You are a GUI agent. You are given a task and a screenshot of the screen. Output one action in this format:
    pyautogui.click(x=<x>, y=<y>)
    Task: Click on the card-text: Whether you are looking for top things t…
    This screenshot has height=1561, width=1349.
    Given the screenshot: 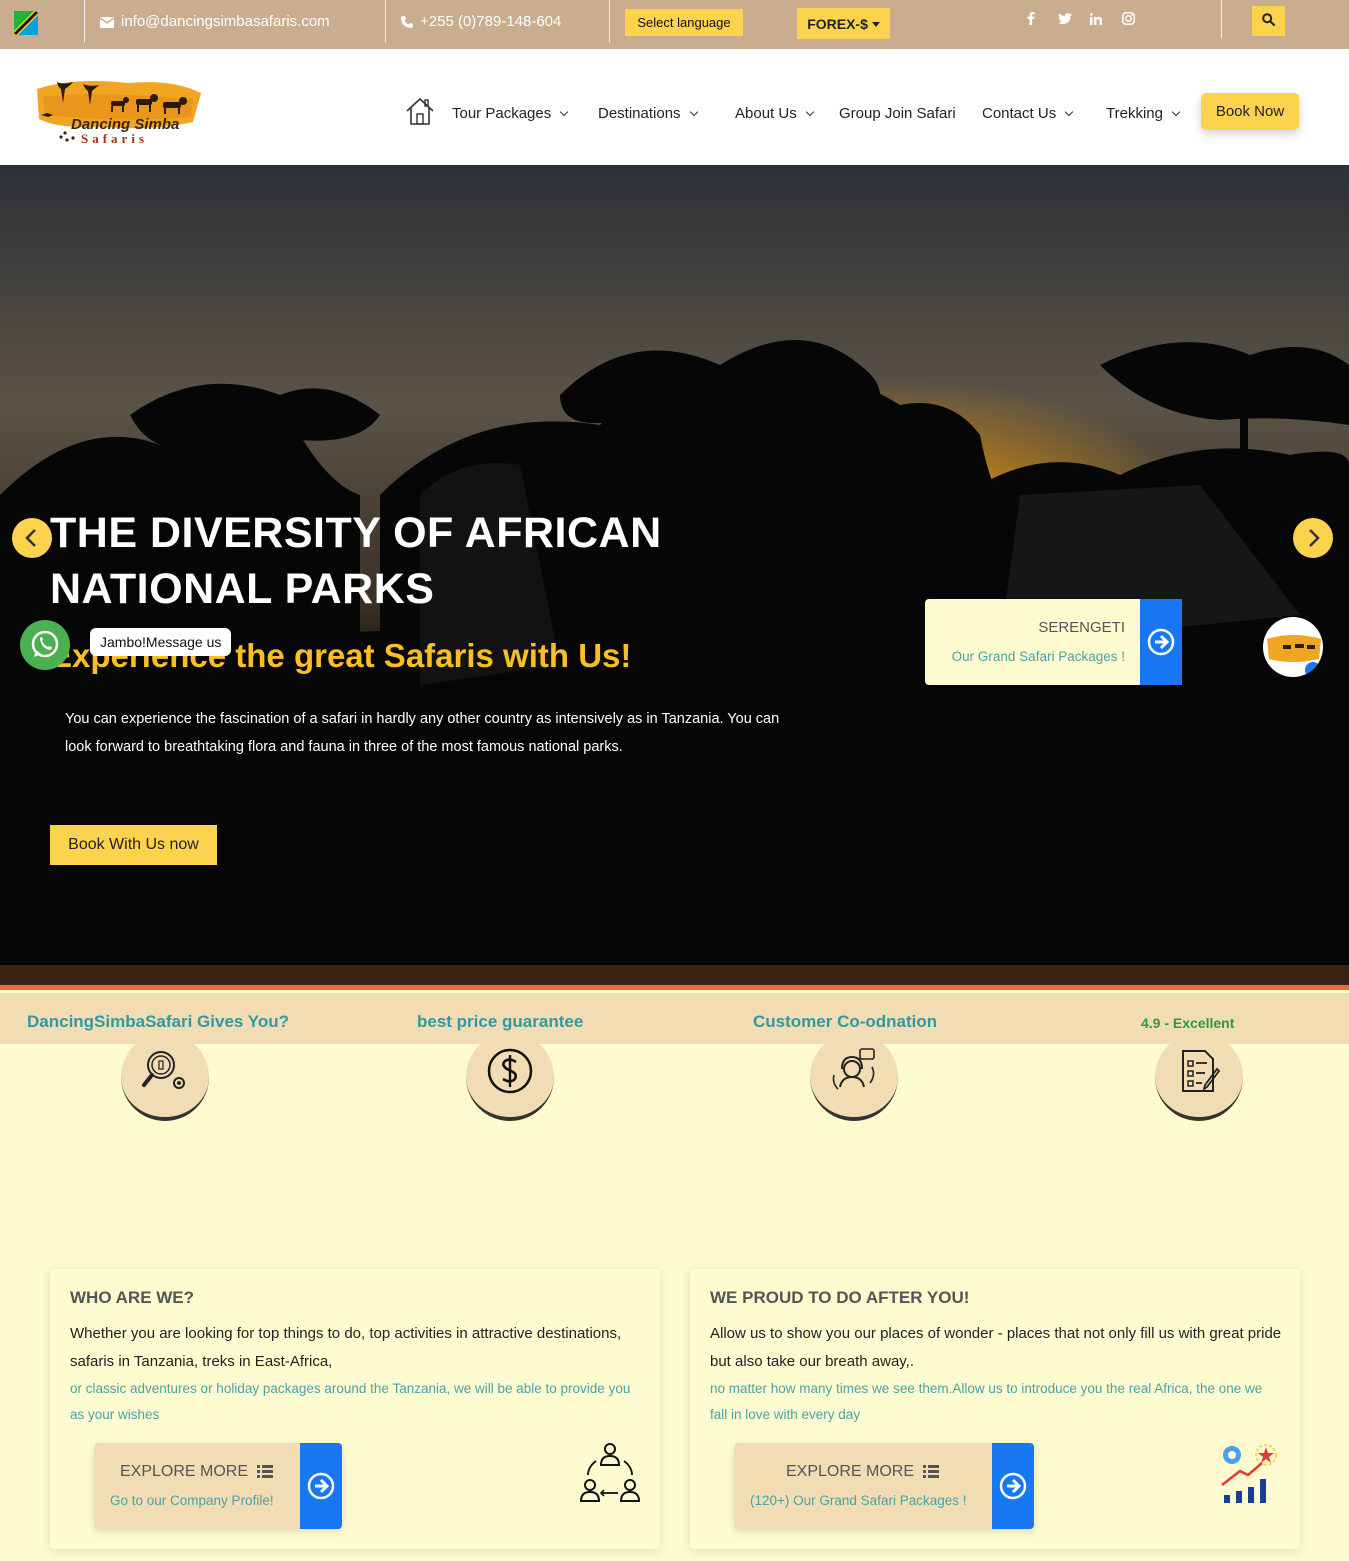 What is the action you would take?
    pyautogui.click(x=346, y=1347)
    